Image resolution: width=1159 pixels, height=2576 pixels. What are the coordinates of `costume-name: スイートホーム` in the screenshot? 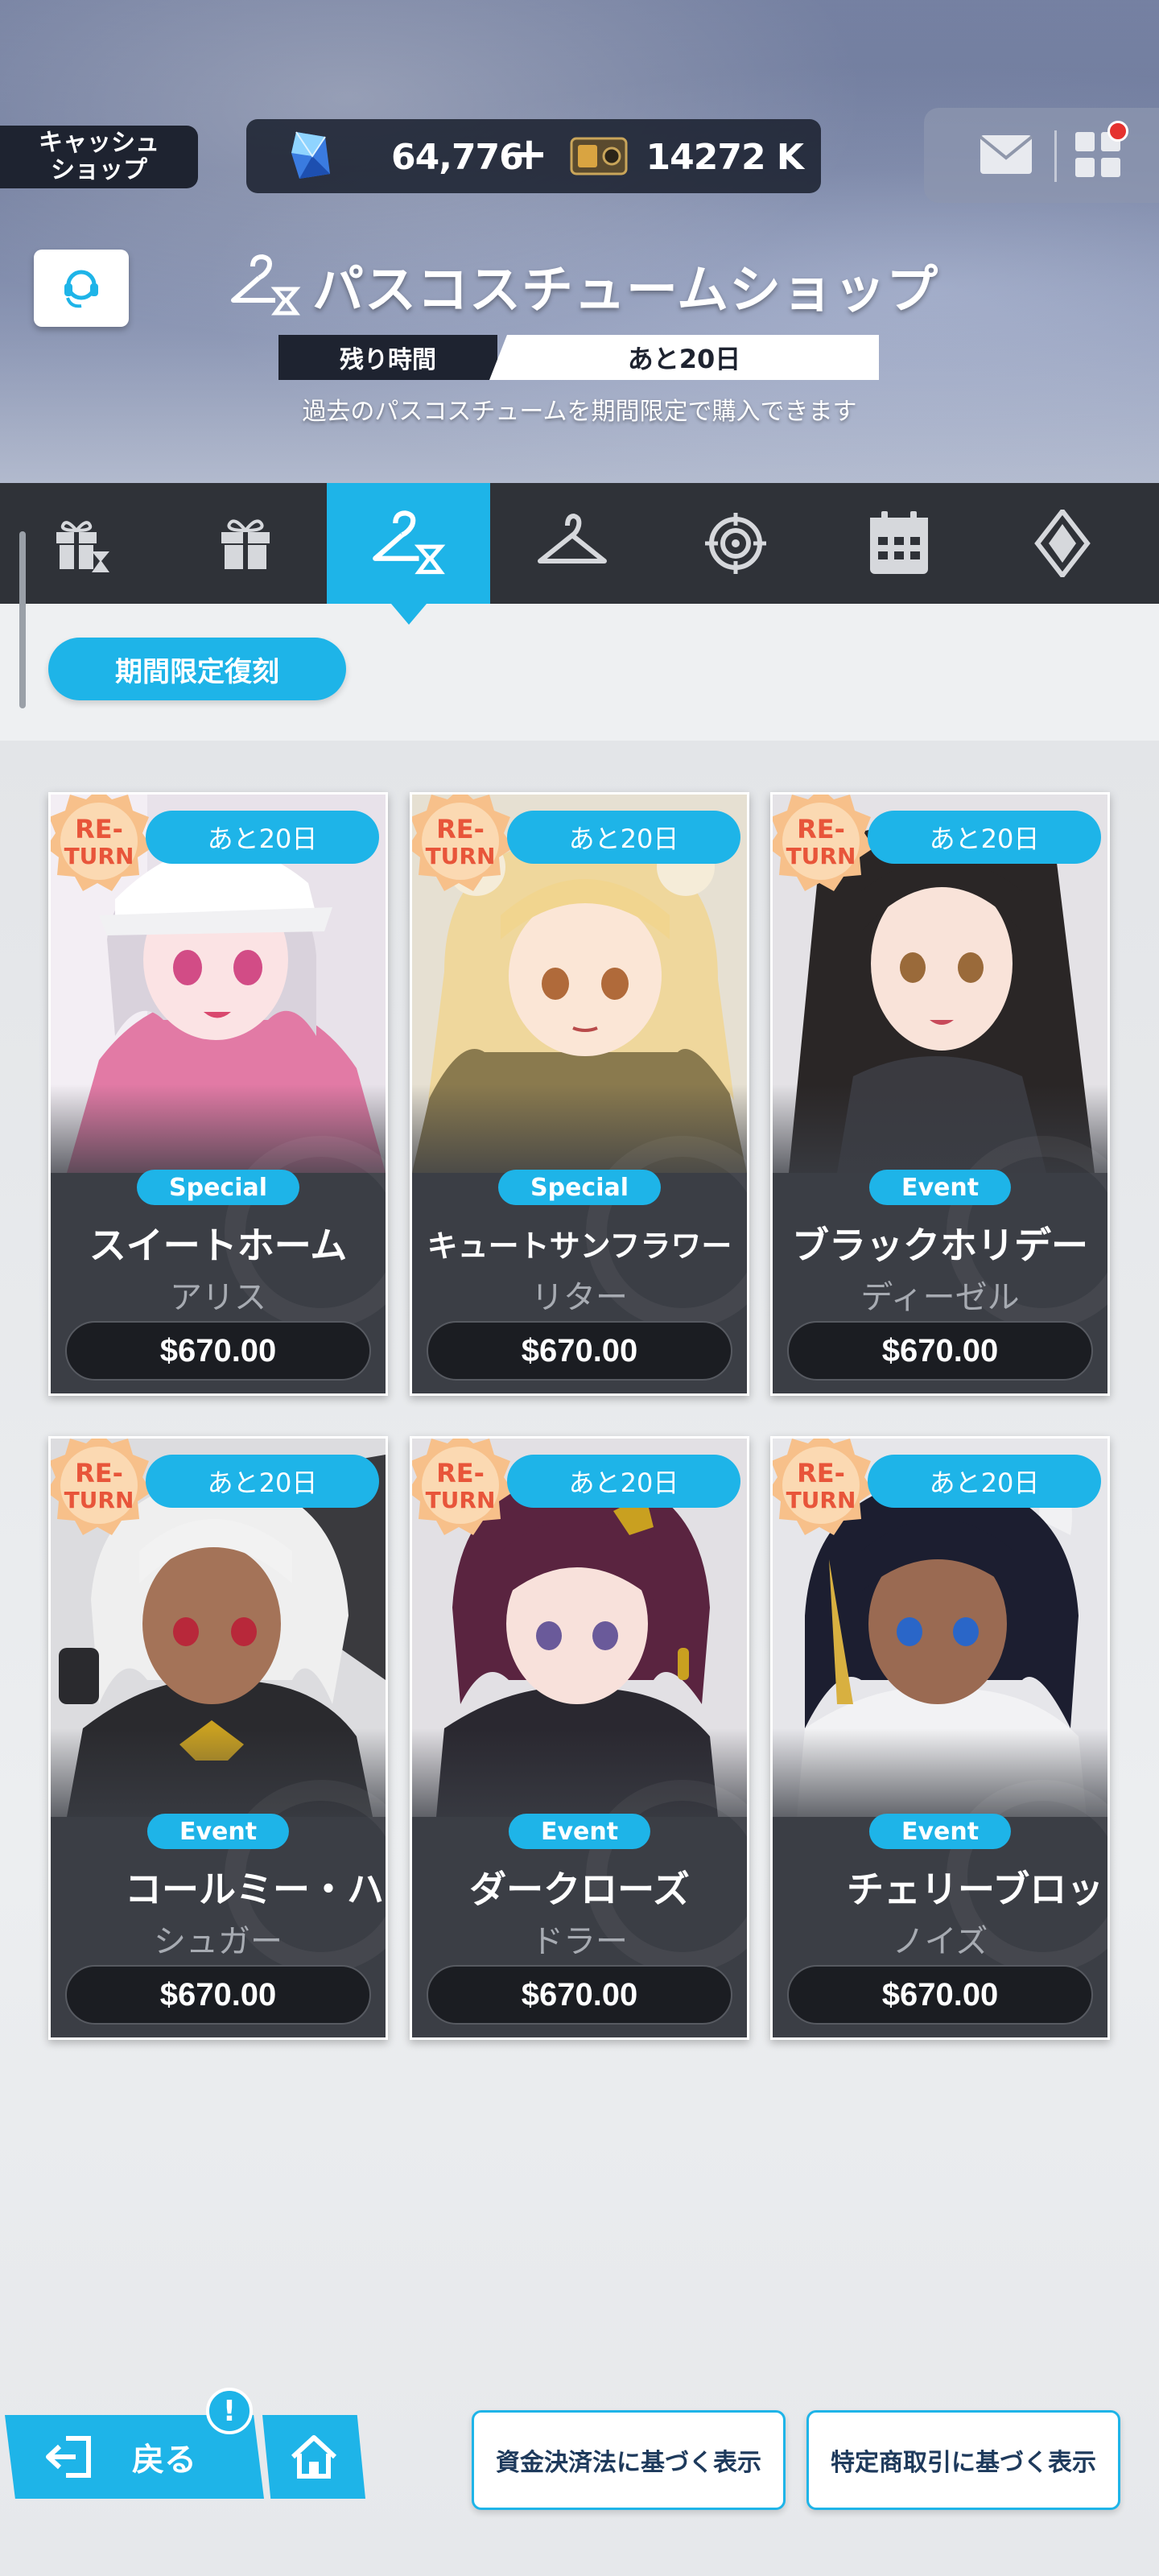 It's located at (218, 1244).